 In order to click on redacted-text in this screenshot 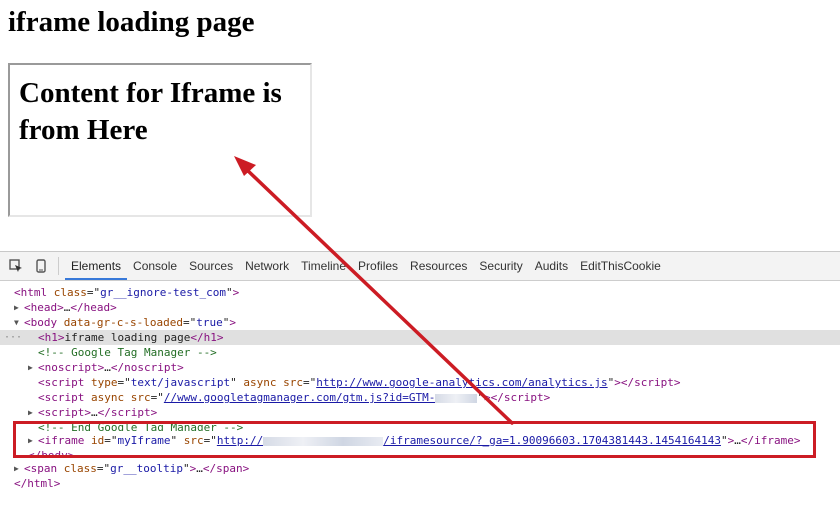, I will do `click(456, 398)`.